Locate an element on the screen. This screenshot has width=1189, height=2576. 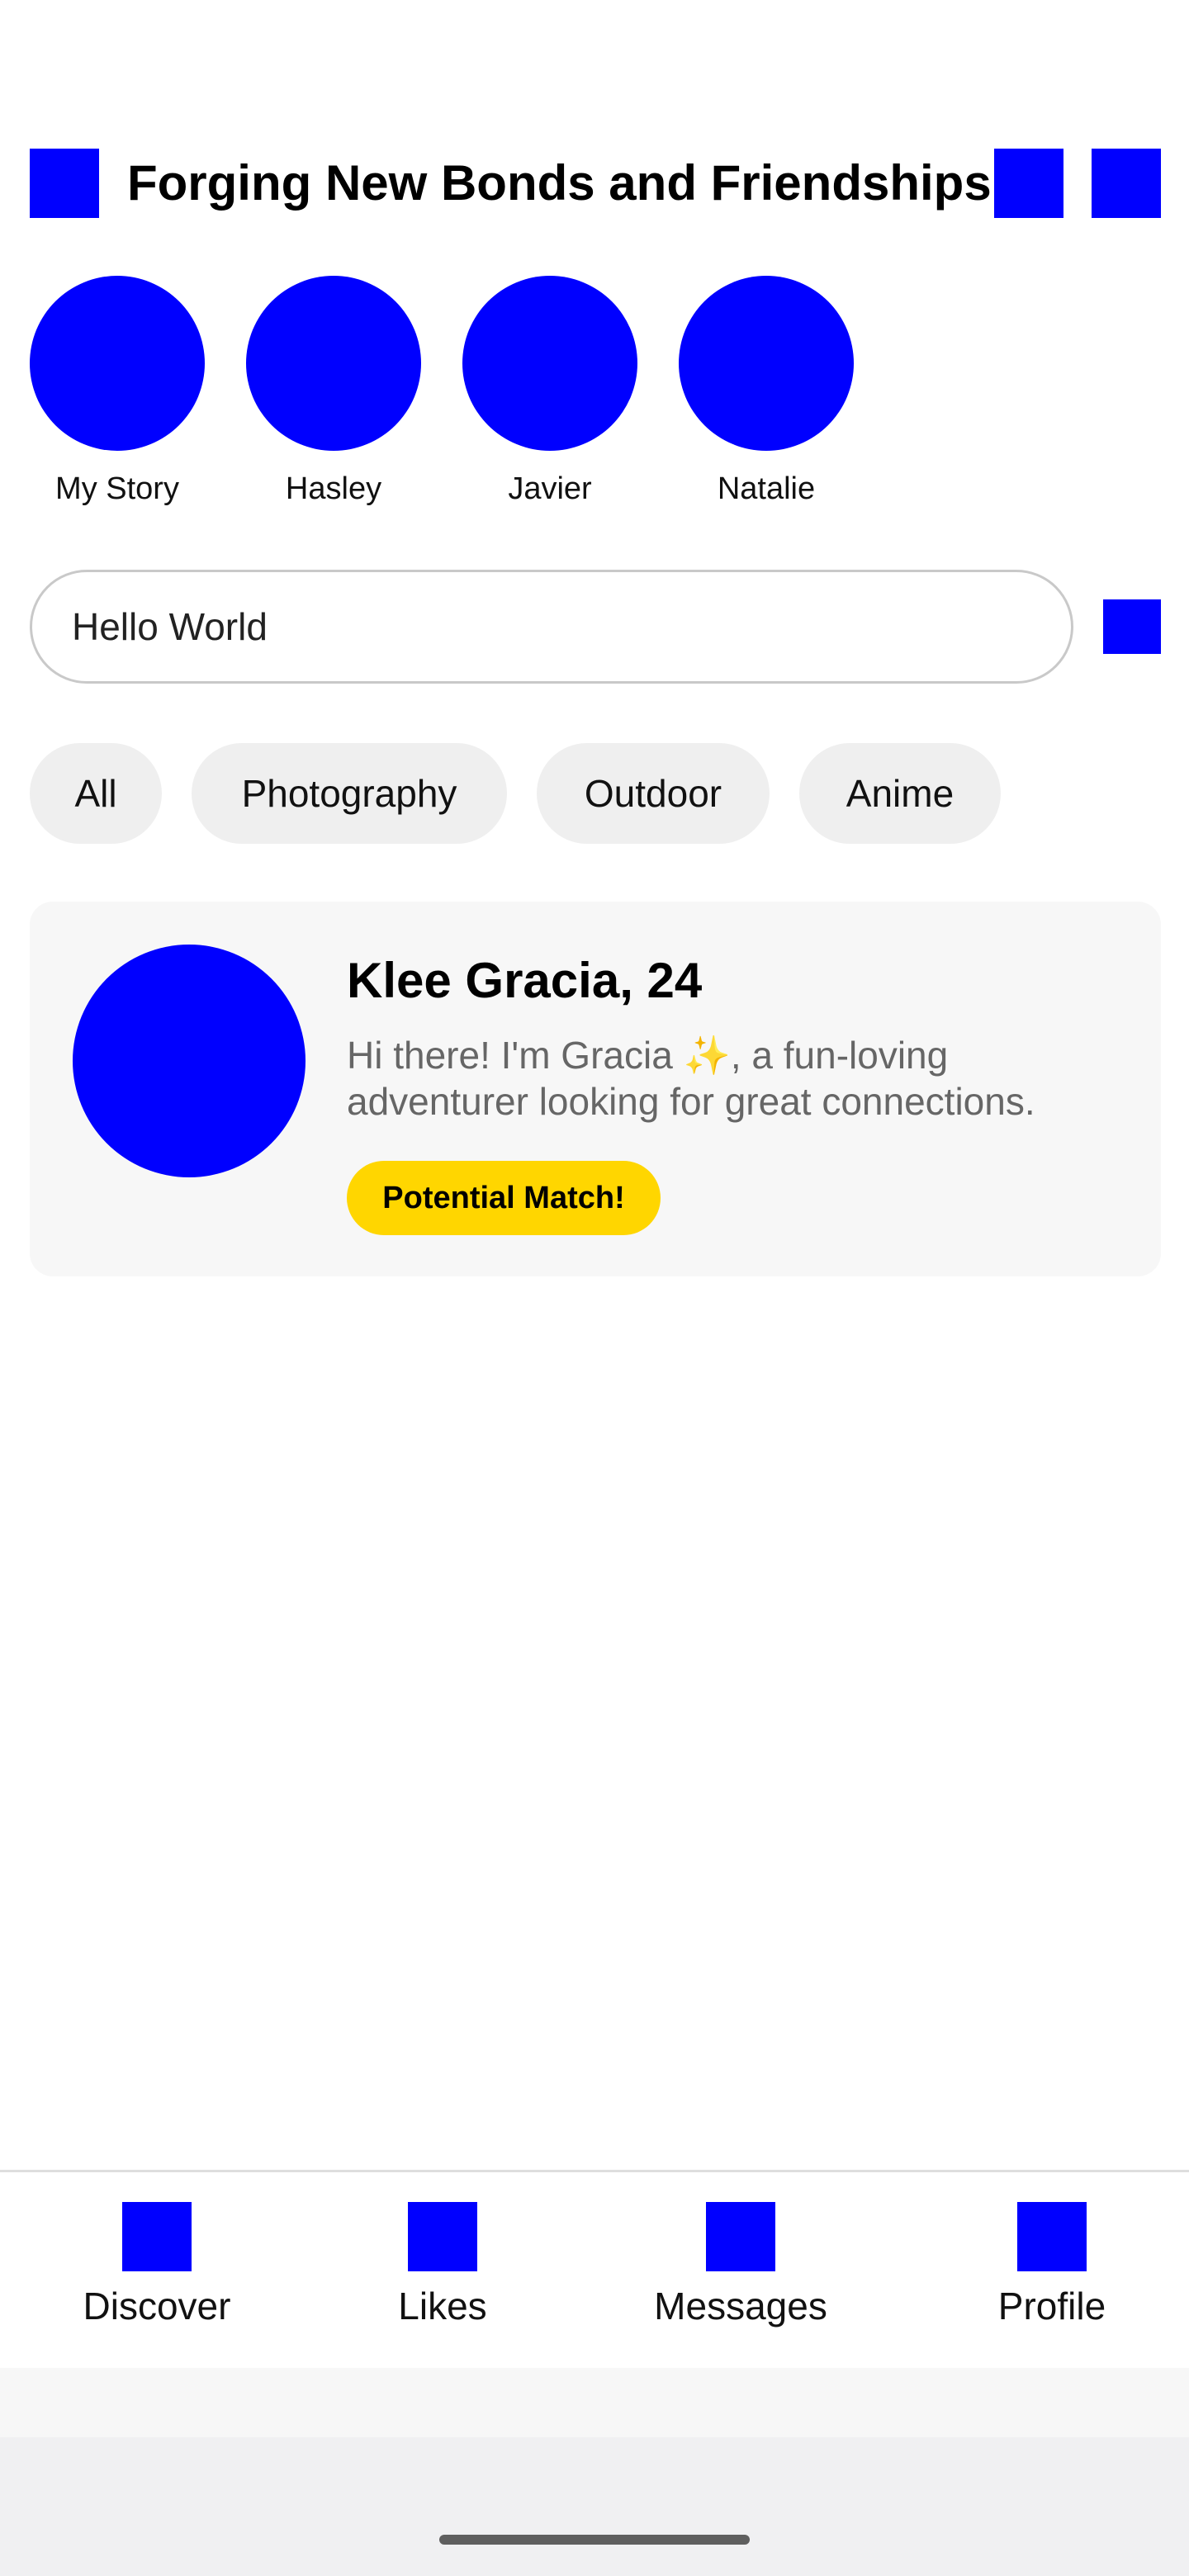
match-name: Klee Gracia, 24 is located at coordinates (525, 980).